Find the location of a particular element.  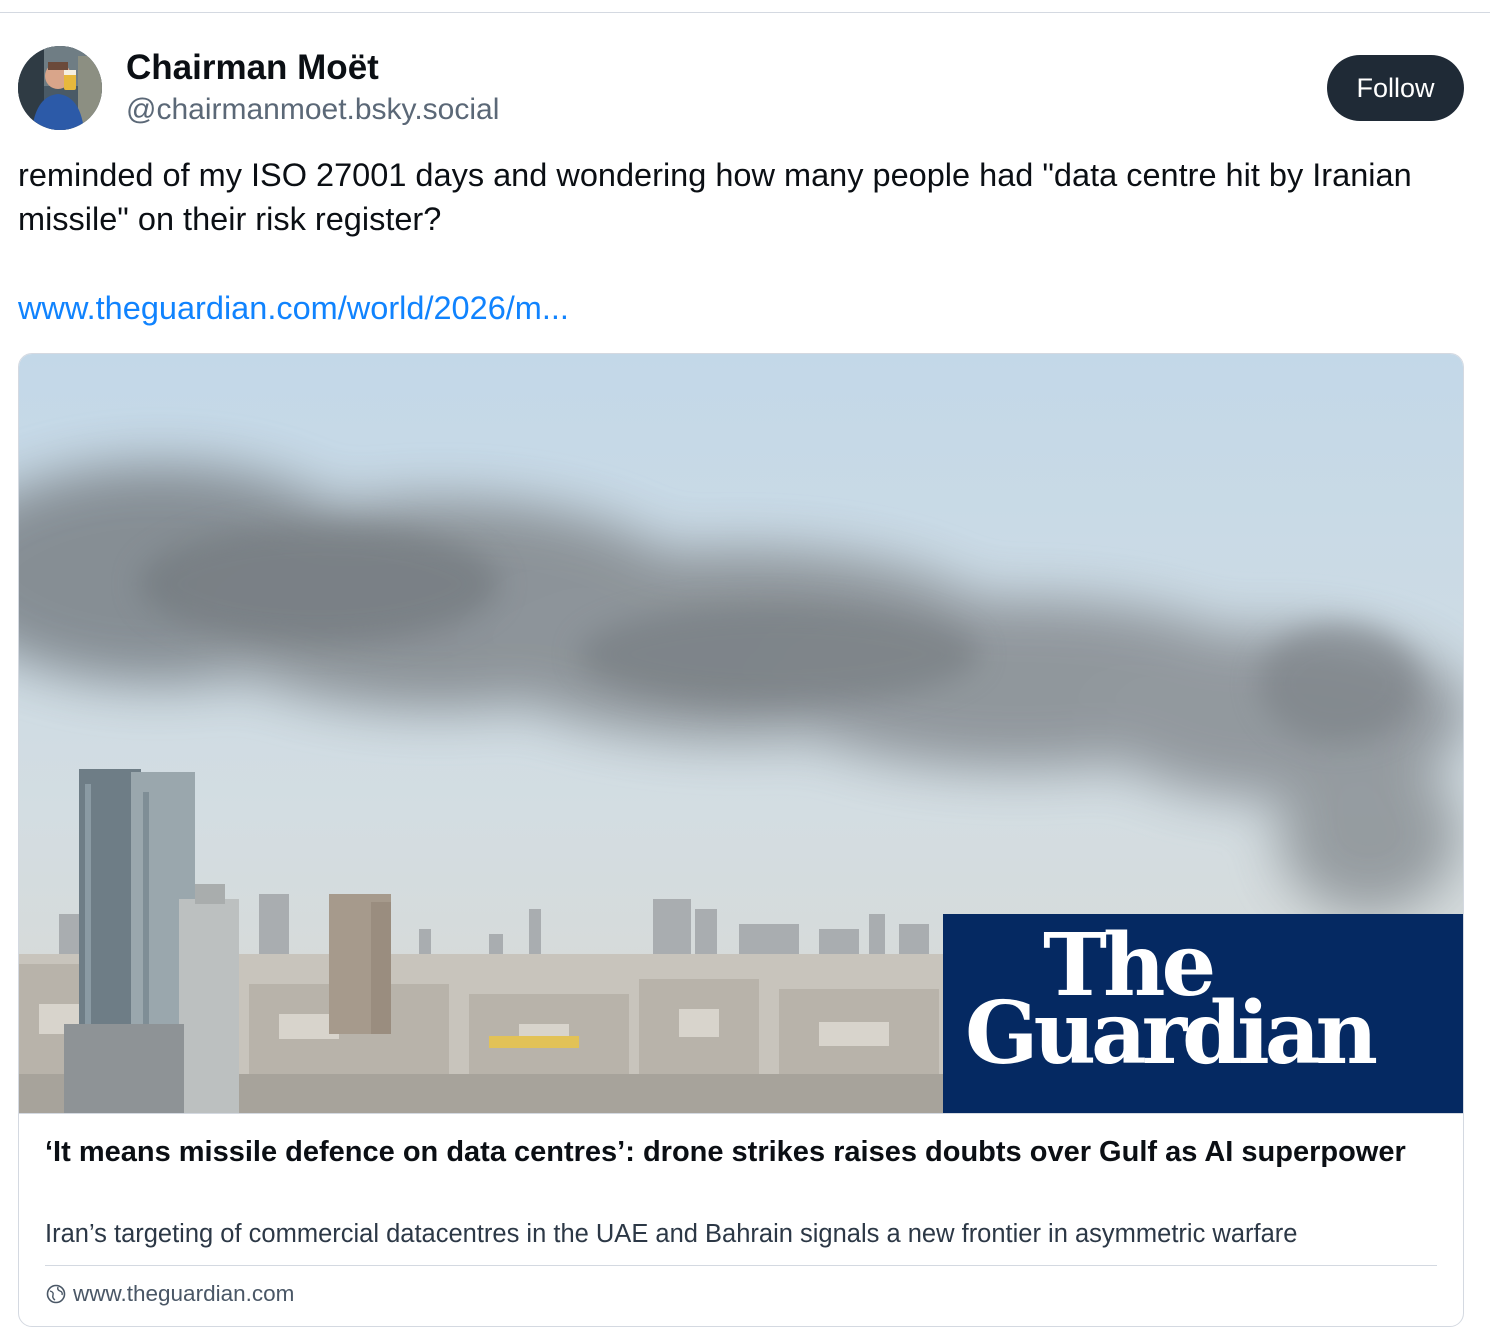

guardian-logo: The Guardian is located at coordinates (1203, 1013).